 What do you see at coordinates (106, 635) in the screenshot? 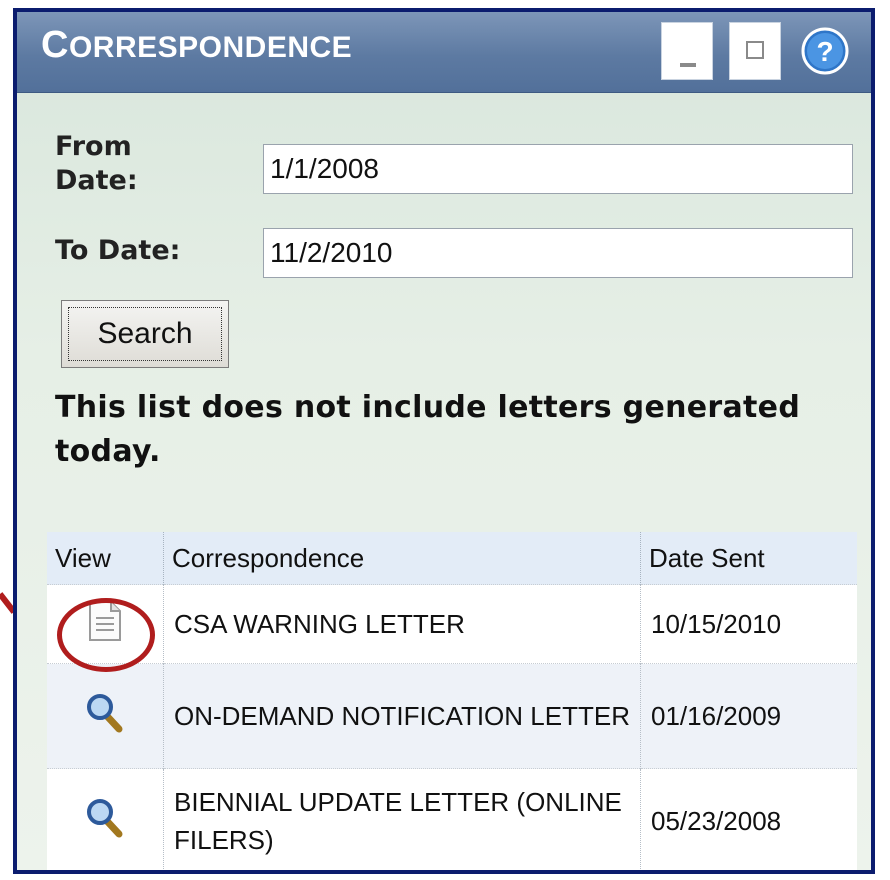
I see `annotation-circle` at bounding box center [106, 635].